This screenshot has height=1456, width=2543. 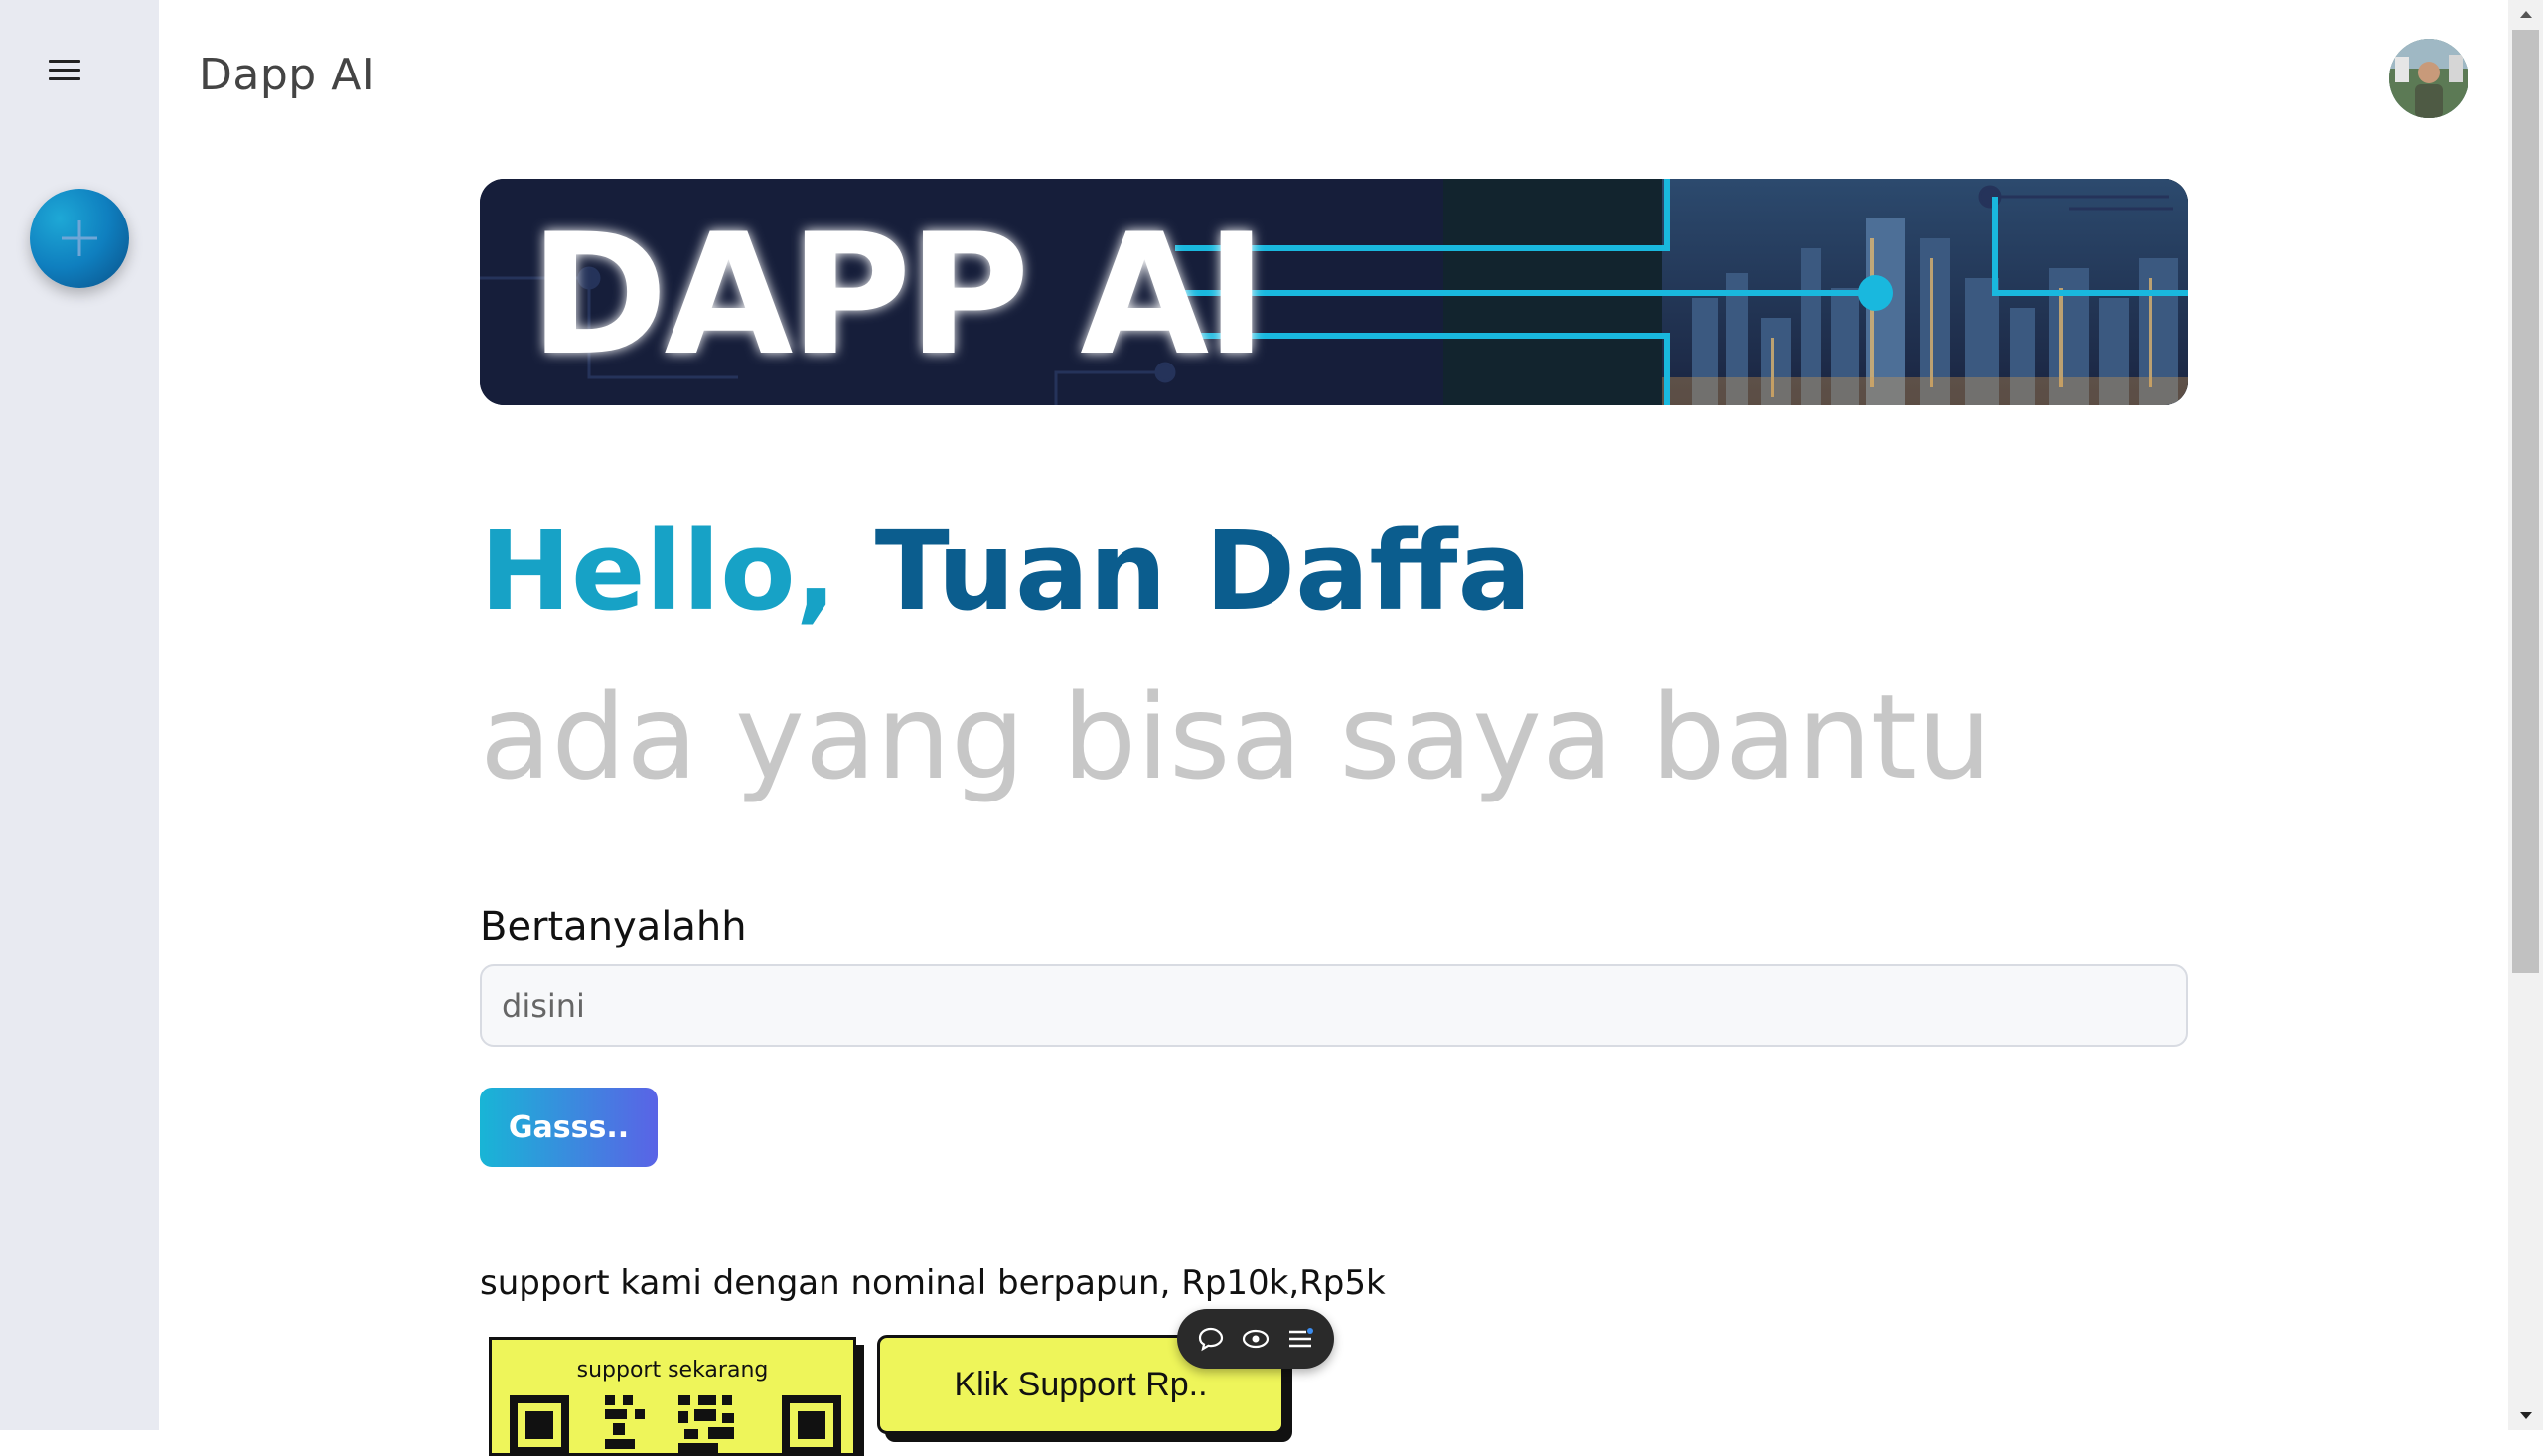 What do you see at coordinates (675, 1425) in the screenshot?
I see `qr-code-icon` at bounding box center [675, 1425].